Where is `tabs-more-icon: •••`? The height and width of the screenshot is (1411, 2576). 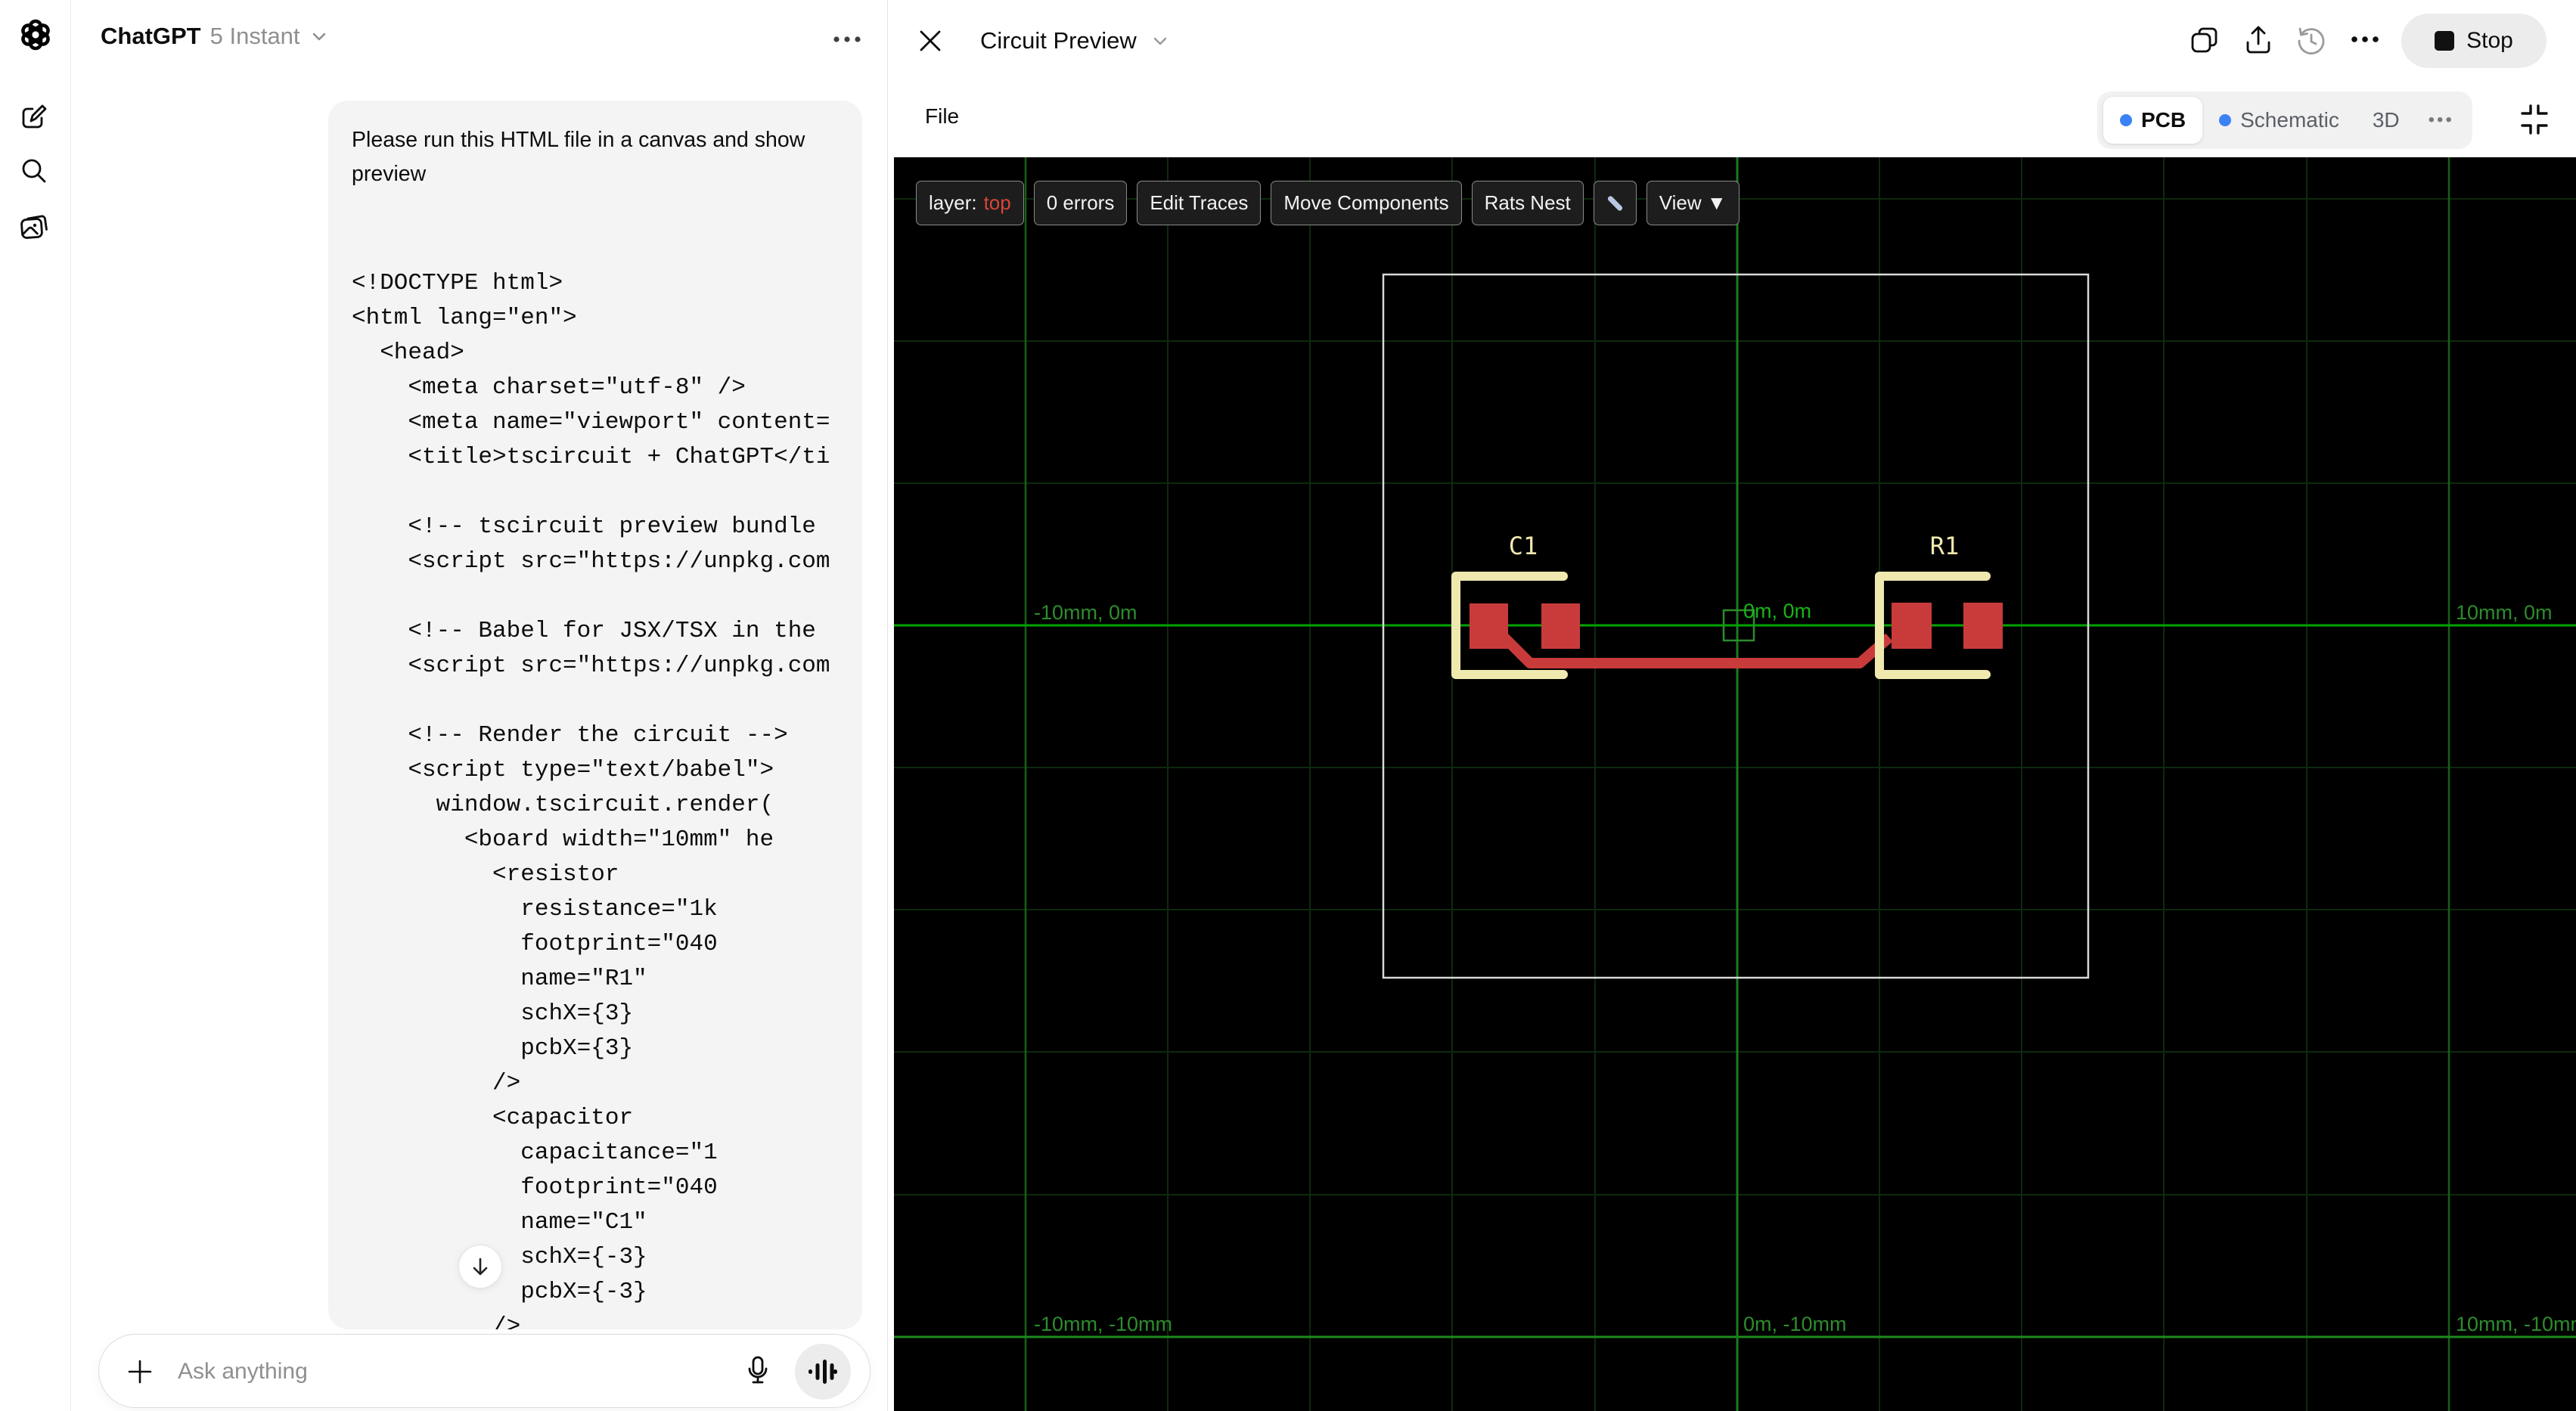
tabs-more-icon: ••• is located at coordinates (2441, 120).